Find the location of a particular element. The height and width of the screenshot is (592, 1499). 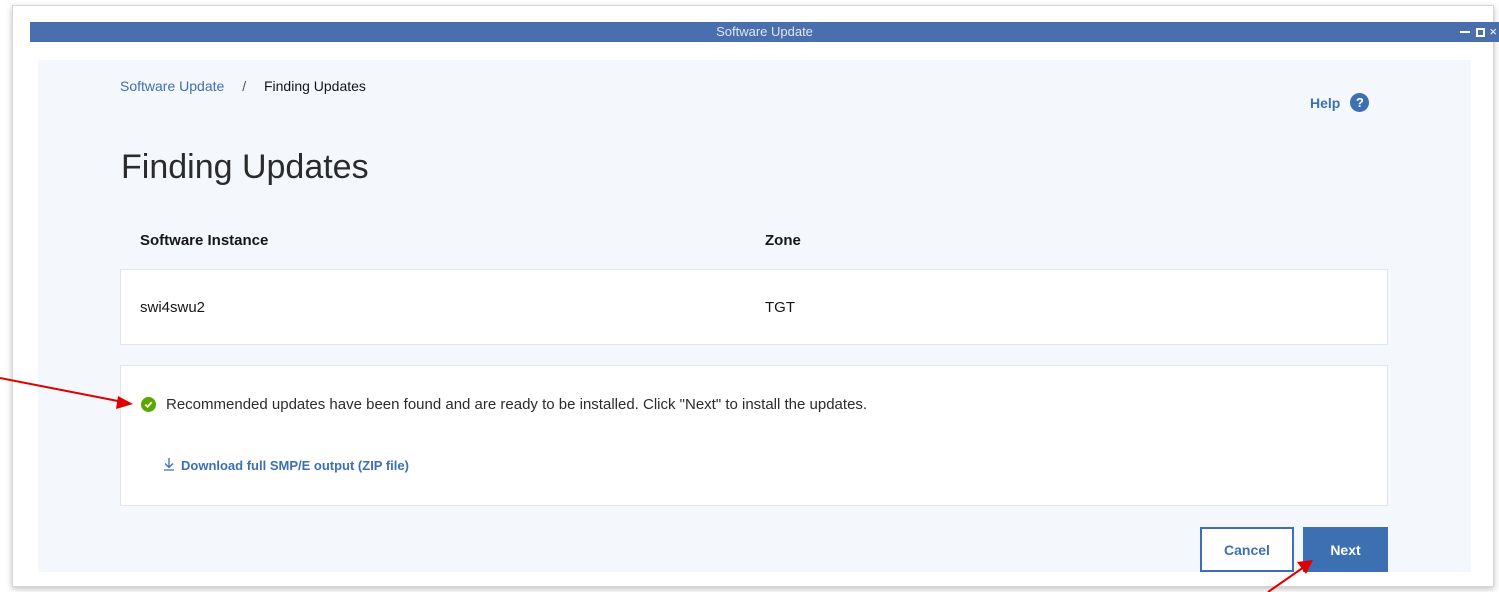

annotation-arrow-status is located at coordinates (62, 390).